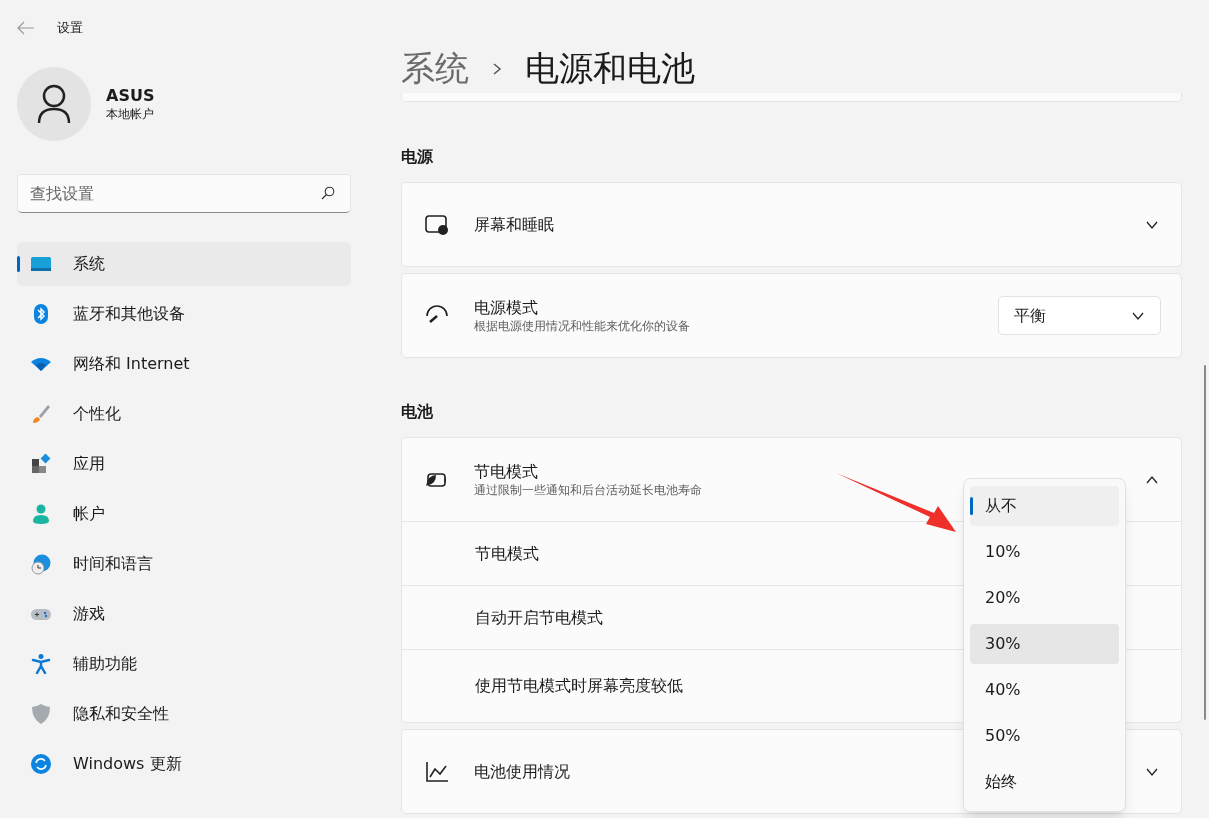 The height and width of the screenshot is (818, 1209). I want to click on section-heading: 电源, so click(417, 157).